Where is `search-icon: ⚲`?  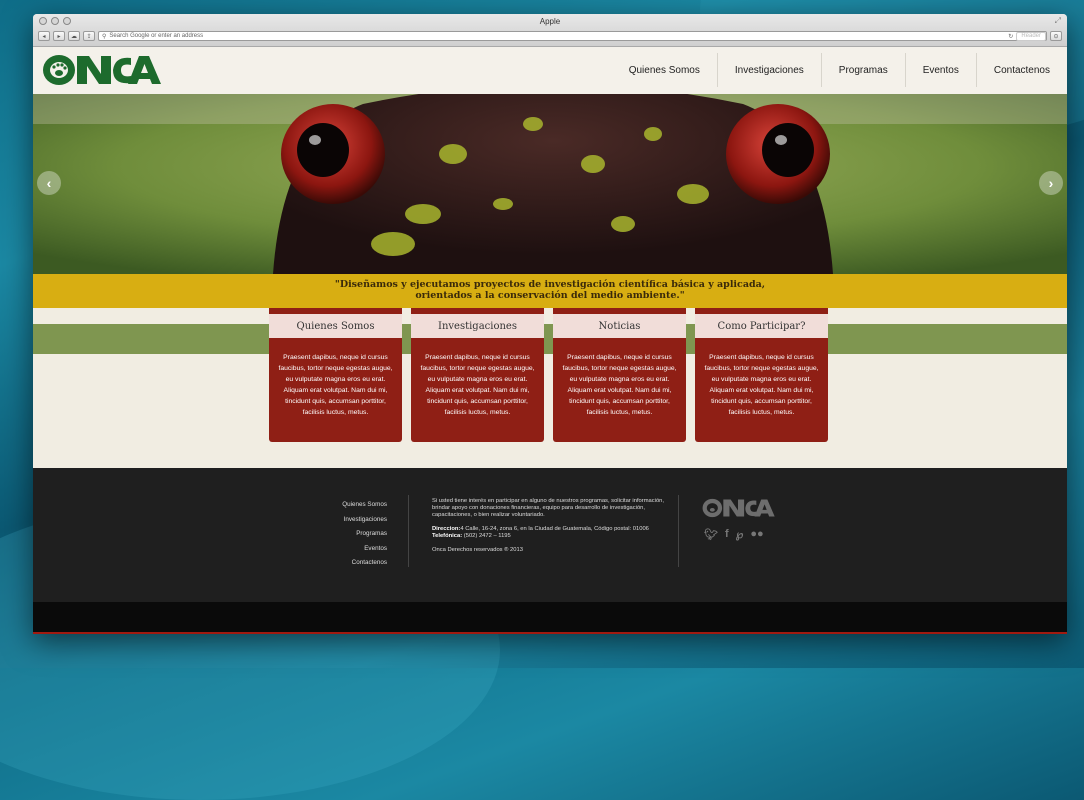
search-icon: ⚲ is located at coordinates (104, 36).